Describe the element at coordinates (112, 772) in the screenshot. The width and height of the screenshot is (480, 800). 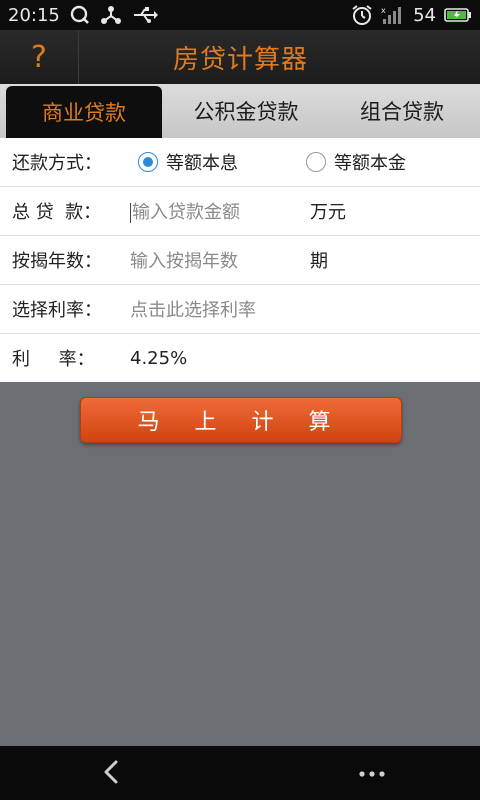
I see `back-icon` at that location.